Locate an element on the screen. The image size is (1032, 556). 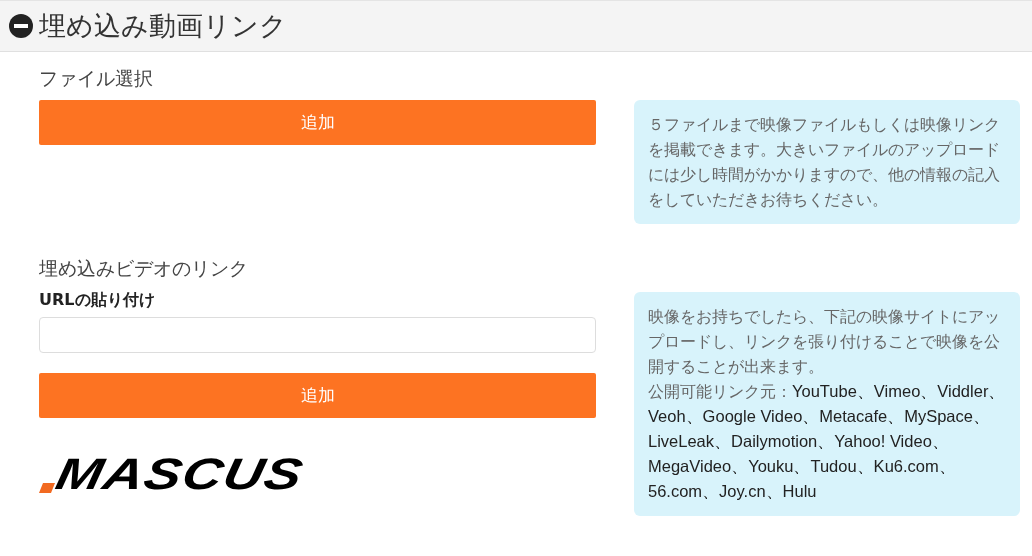
info-text: 公開可能リンク元：YouTube、Vimeo、Viddler、Veoh、Google Video、Metacafe、MySpace、LiveLeak、Dailymotion、Yahoo! Video、MegaVideo、Youku、Tudou、Ku6.com、56.com、Joy.cn、Hulu is located at coordinates (827, 441).